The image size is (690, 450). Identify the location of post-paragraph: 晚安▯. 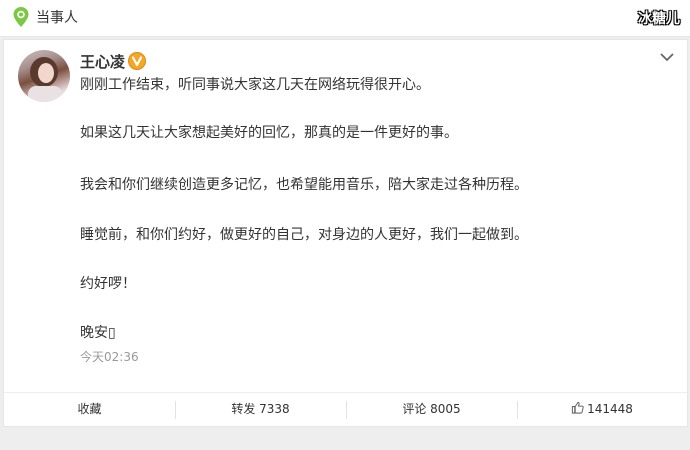
(98, 333).